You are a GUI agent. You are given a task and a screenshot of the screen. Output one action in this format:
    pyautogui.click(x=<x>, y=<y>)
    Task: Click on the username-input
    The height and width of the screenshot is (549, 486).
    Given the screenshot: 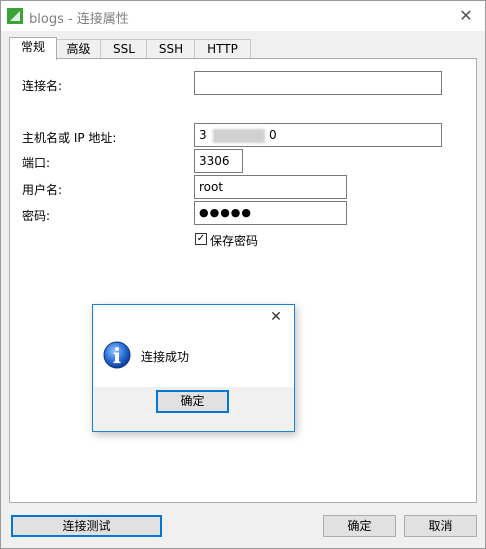 What is the action you would take?
    pyautogui.click(x=270, y=187)
    